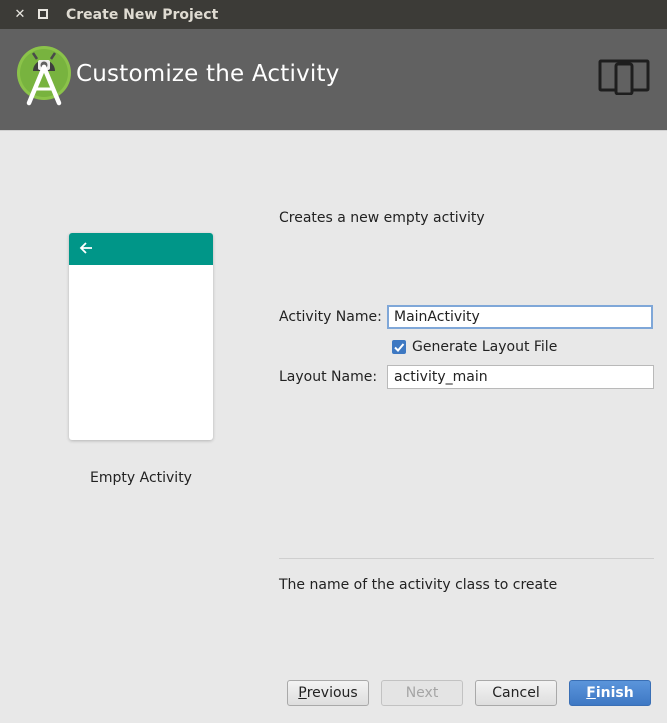  I want to click on help-text: The name of the activity class to create, so click(418, 585).